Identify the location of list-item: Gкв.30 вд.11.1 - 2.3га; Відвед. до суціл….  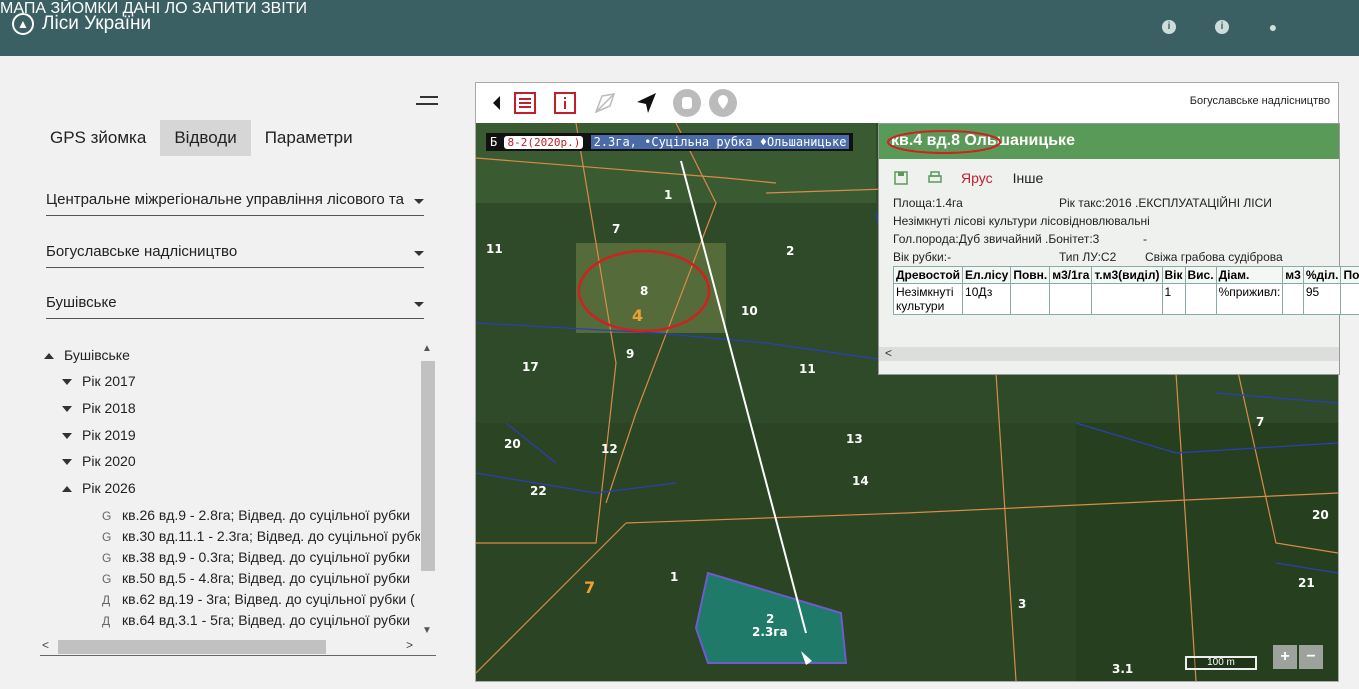
(265, 536).